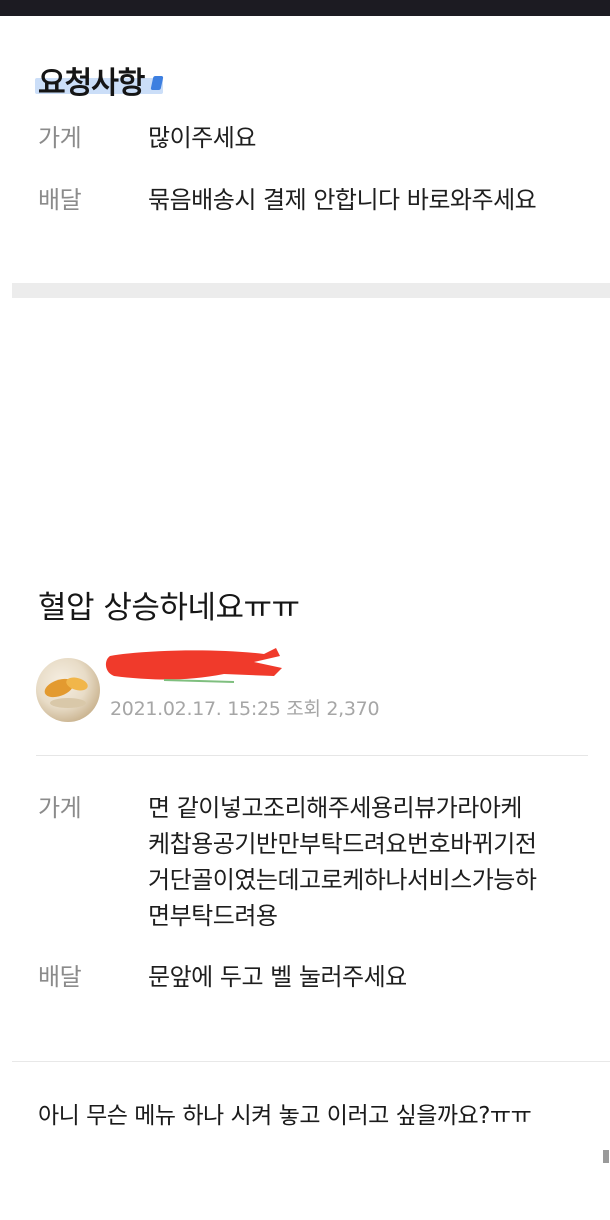 Image resolution: width=610 pixels, height=1220 pixels. Describe the element at coordinates (245, 709) in the screenshot. I see `post-meta-info: 2021.02.17. 15:25 조회 2,370` at that location.